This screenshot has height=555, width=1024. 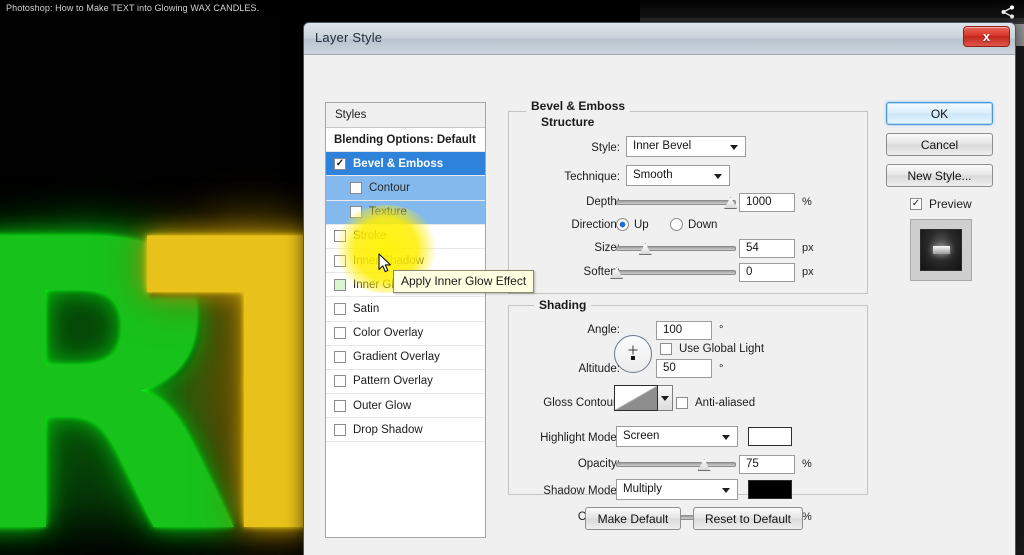 What do you see at coordinates (677, 489) in the screenshot?
I see `shadow-mode-select: Multiply` at bounding box center [677, 489].